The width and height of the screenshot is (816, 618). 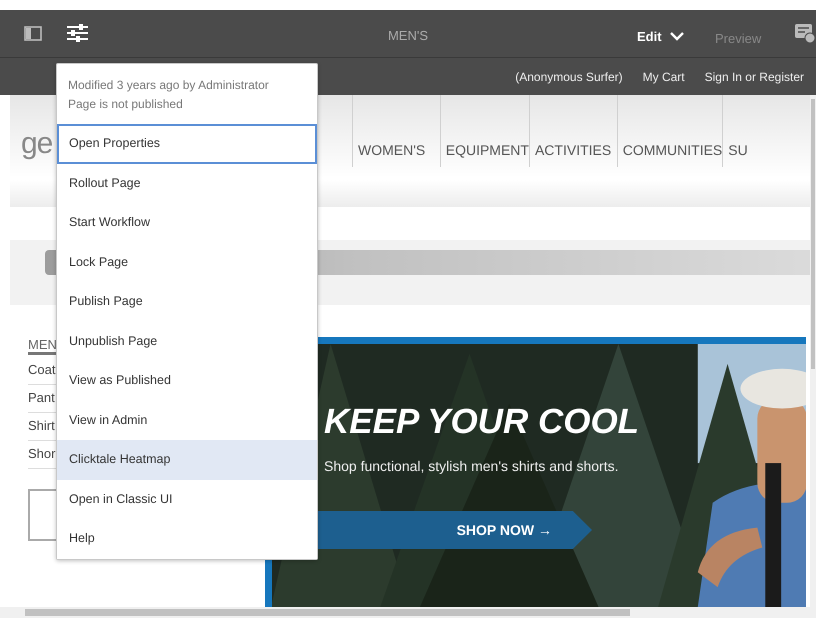 I want to click on mode-dropdown: Edit, so click(x=660, y=36).